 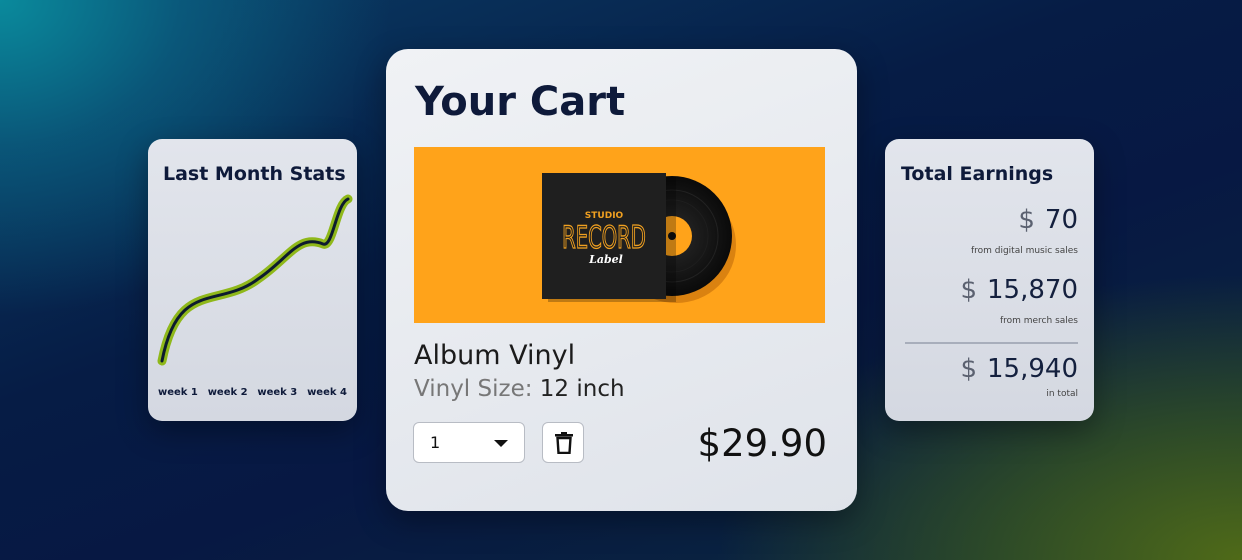 I want to click on amount-value: 15,940, so click(x=1032, y=369).